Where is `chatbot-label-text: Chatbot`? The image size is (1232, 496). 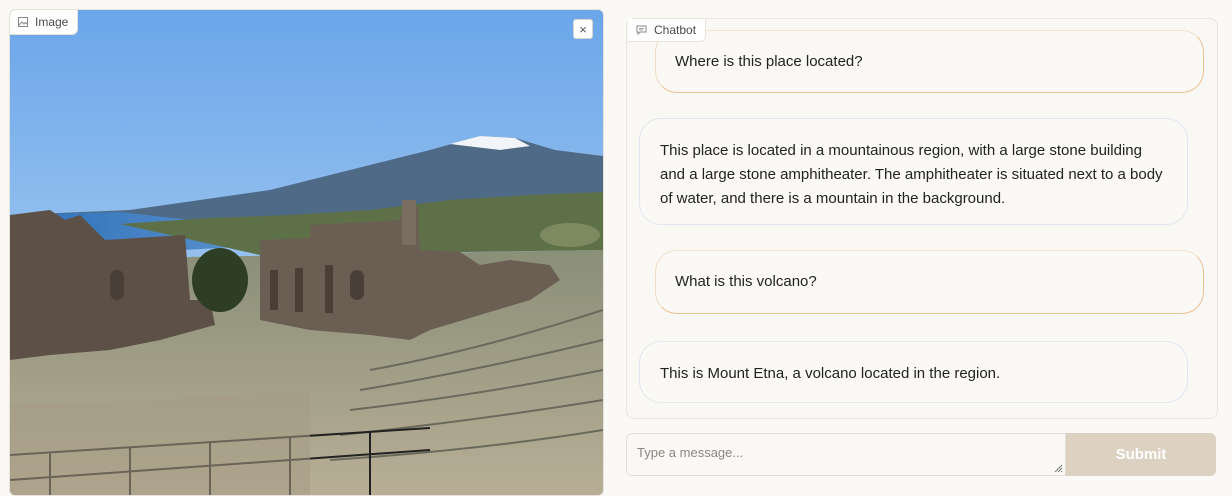 chatbot-label-text: Chatbot is located at coordinates (675, 30).